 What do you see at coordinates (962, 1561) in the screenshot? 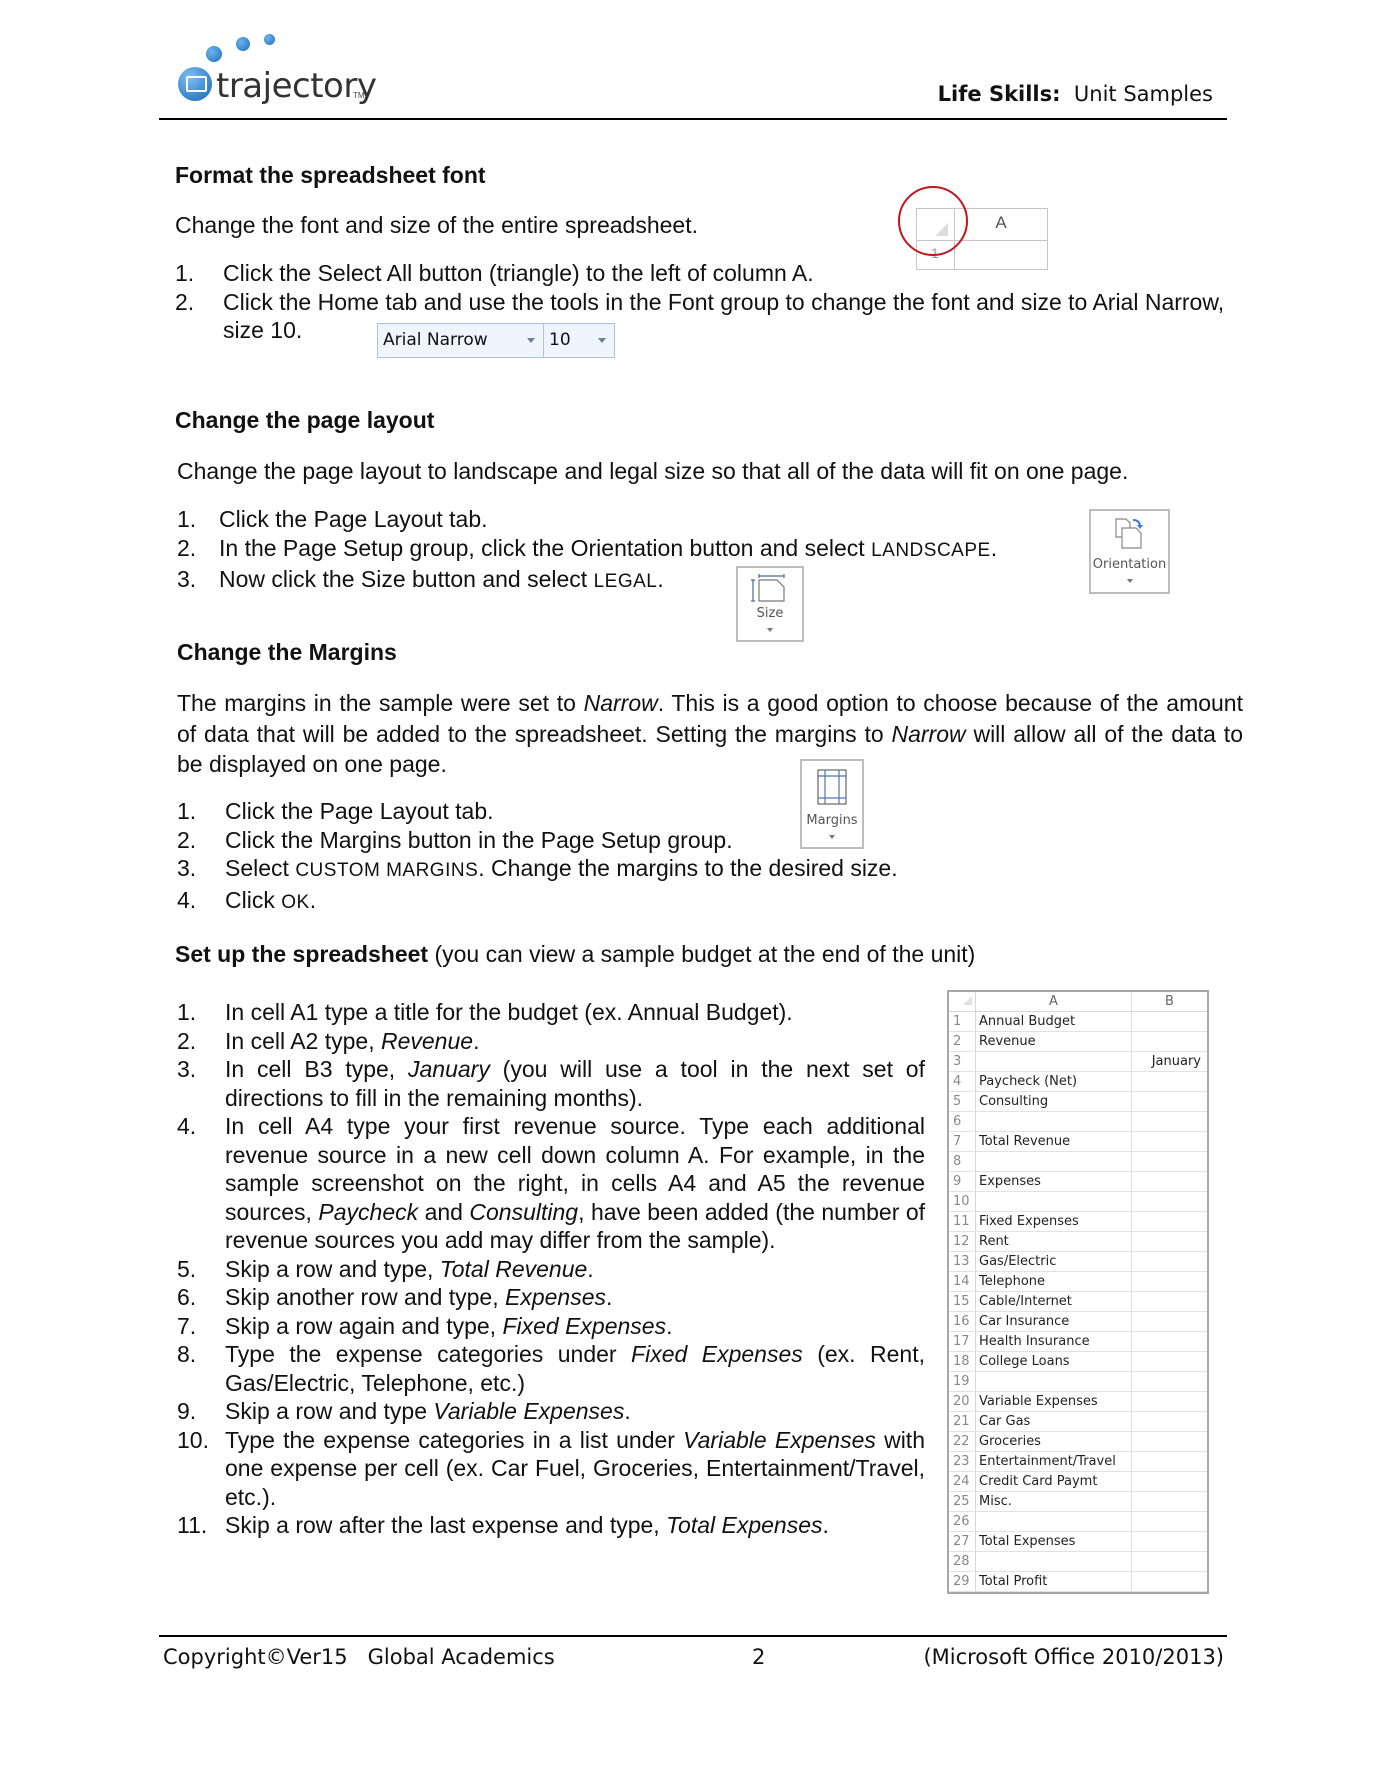
I see `row-number: 28` at bounding box center [962, 1561].